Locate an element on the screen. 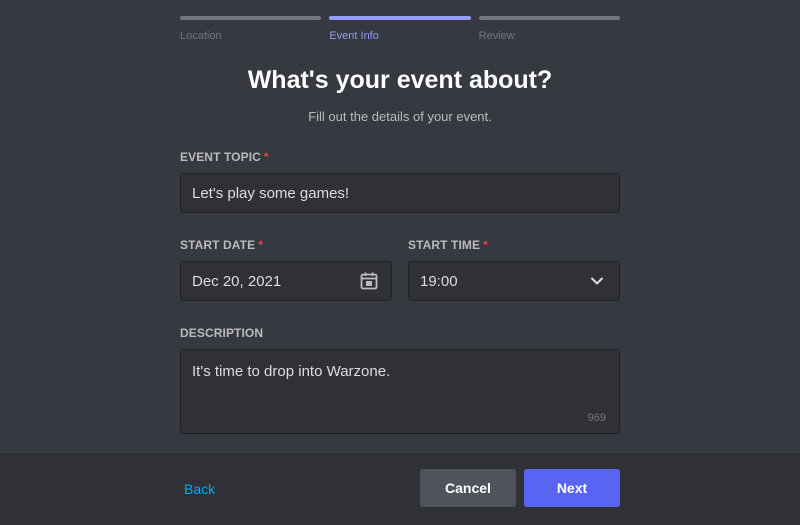  step-label: Review is located at coordinates (496, 36).